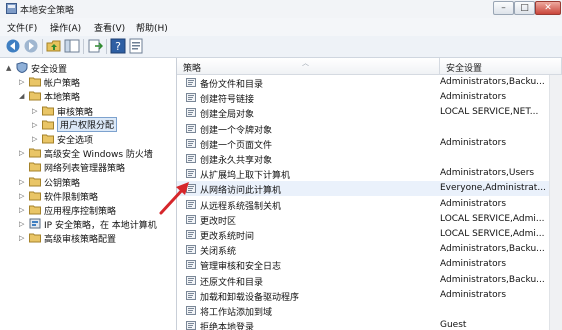 This screenshot has width=562, height=330. I want to click on tree-item: ▷ 高级安全 Windows 防火墙, so click(88, 153).